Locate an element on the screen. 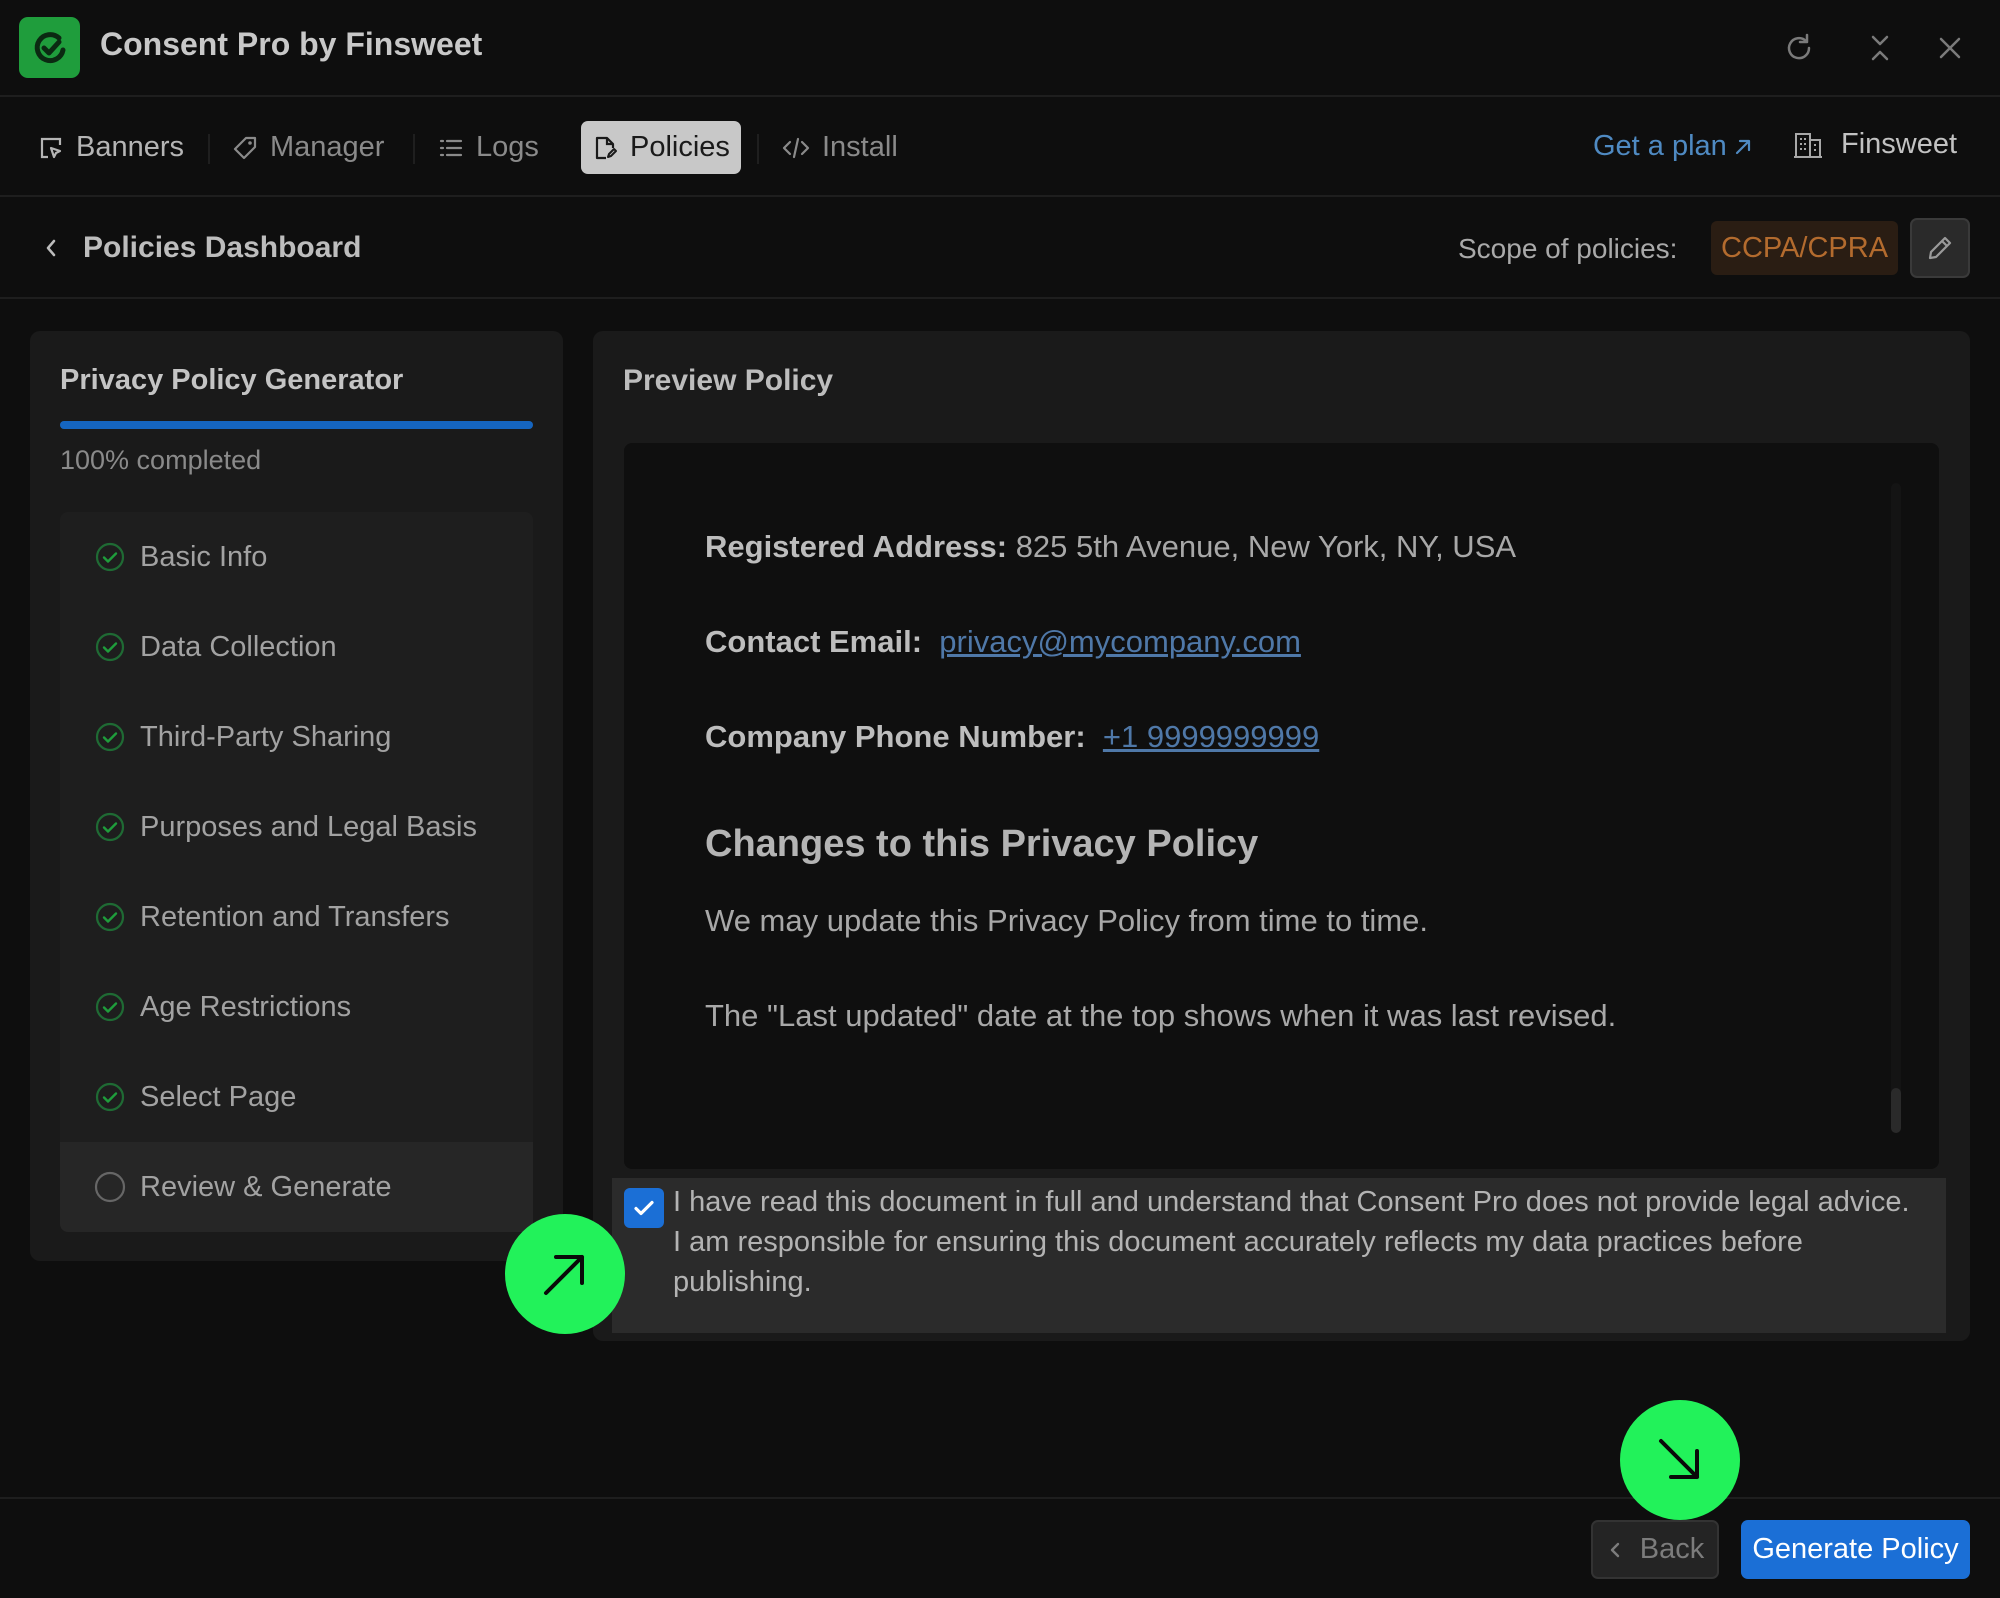 The width and height of the screenshot is (2000, 1598). step-data-collection: Data Collection is located at coordinates (296, 647).